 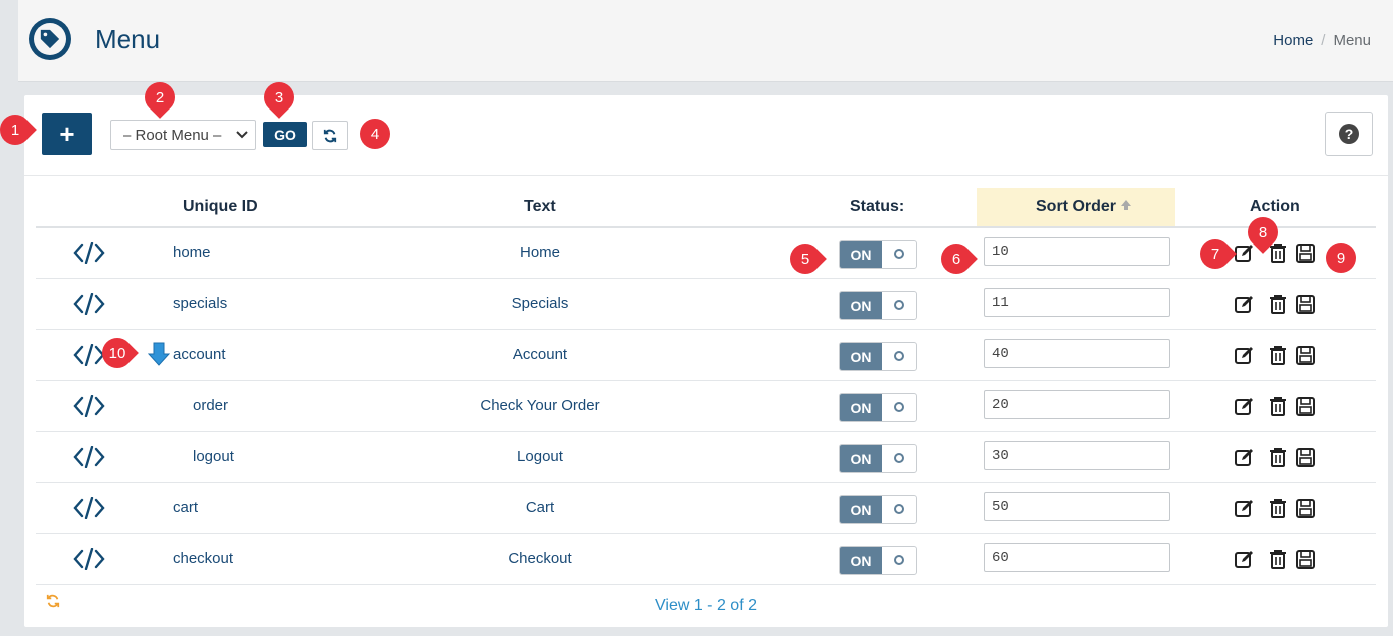 I want to click on table-row: checkout Checkout ON, so click(x=706, y=559).